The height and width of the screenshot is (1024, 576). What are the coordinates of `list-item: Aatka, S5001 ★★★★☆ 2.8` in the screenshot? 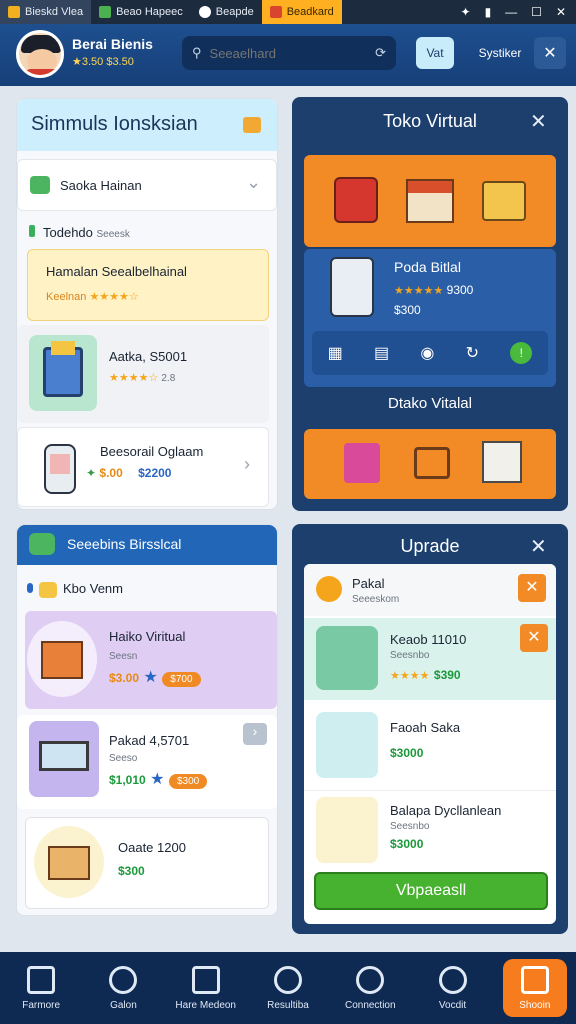 It's located at (143, 374).